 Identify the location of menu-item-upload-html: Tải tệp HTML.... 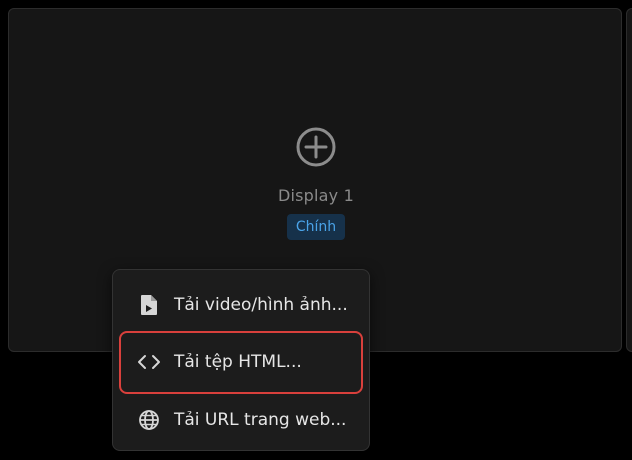
(241, 362).